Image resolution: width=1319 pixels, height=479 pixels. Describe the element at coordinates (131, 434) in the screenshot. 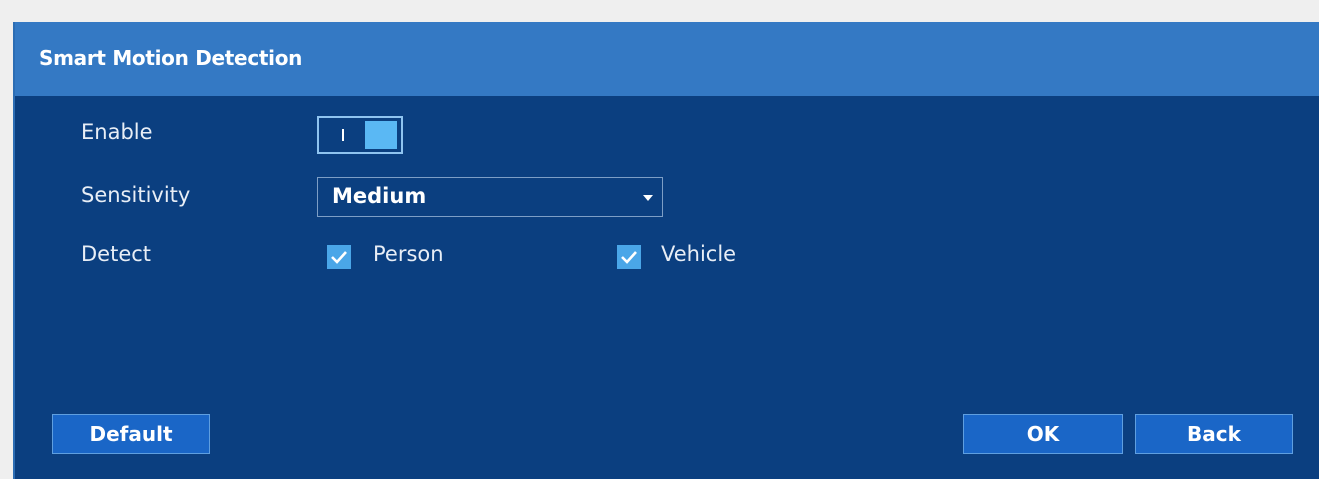

I see `default-button: Default` at that location.